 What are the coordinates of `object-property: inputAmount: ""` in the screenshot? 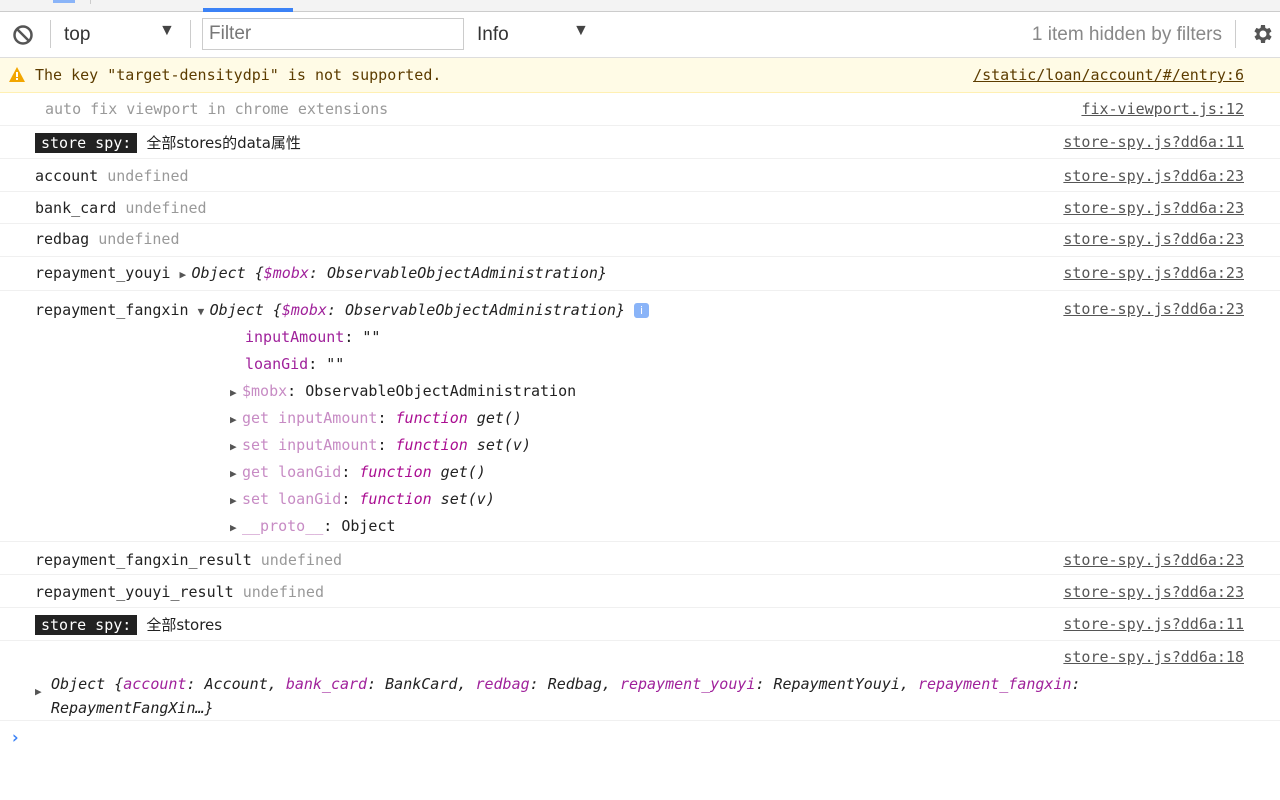 It's located at (313, 337).